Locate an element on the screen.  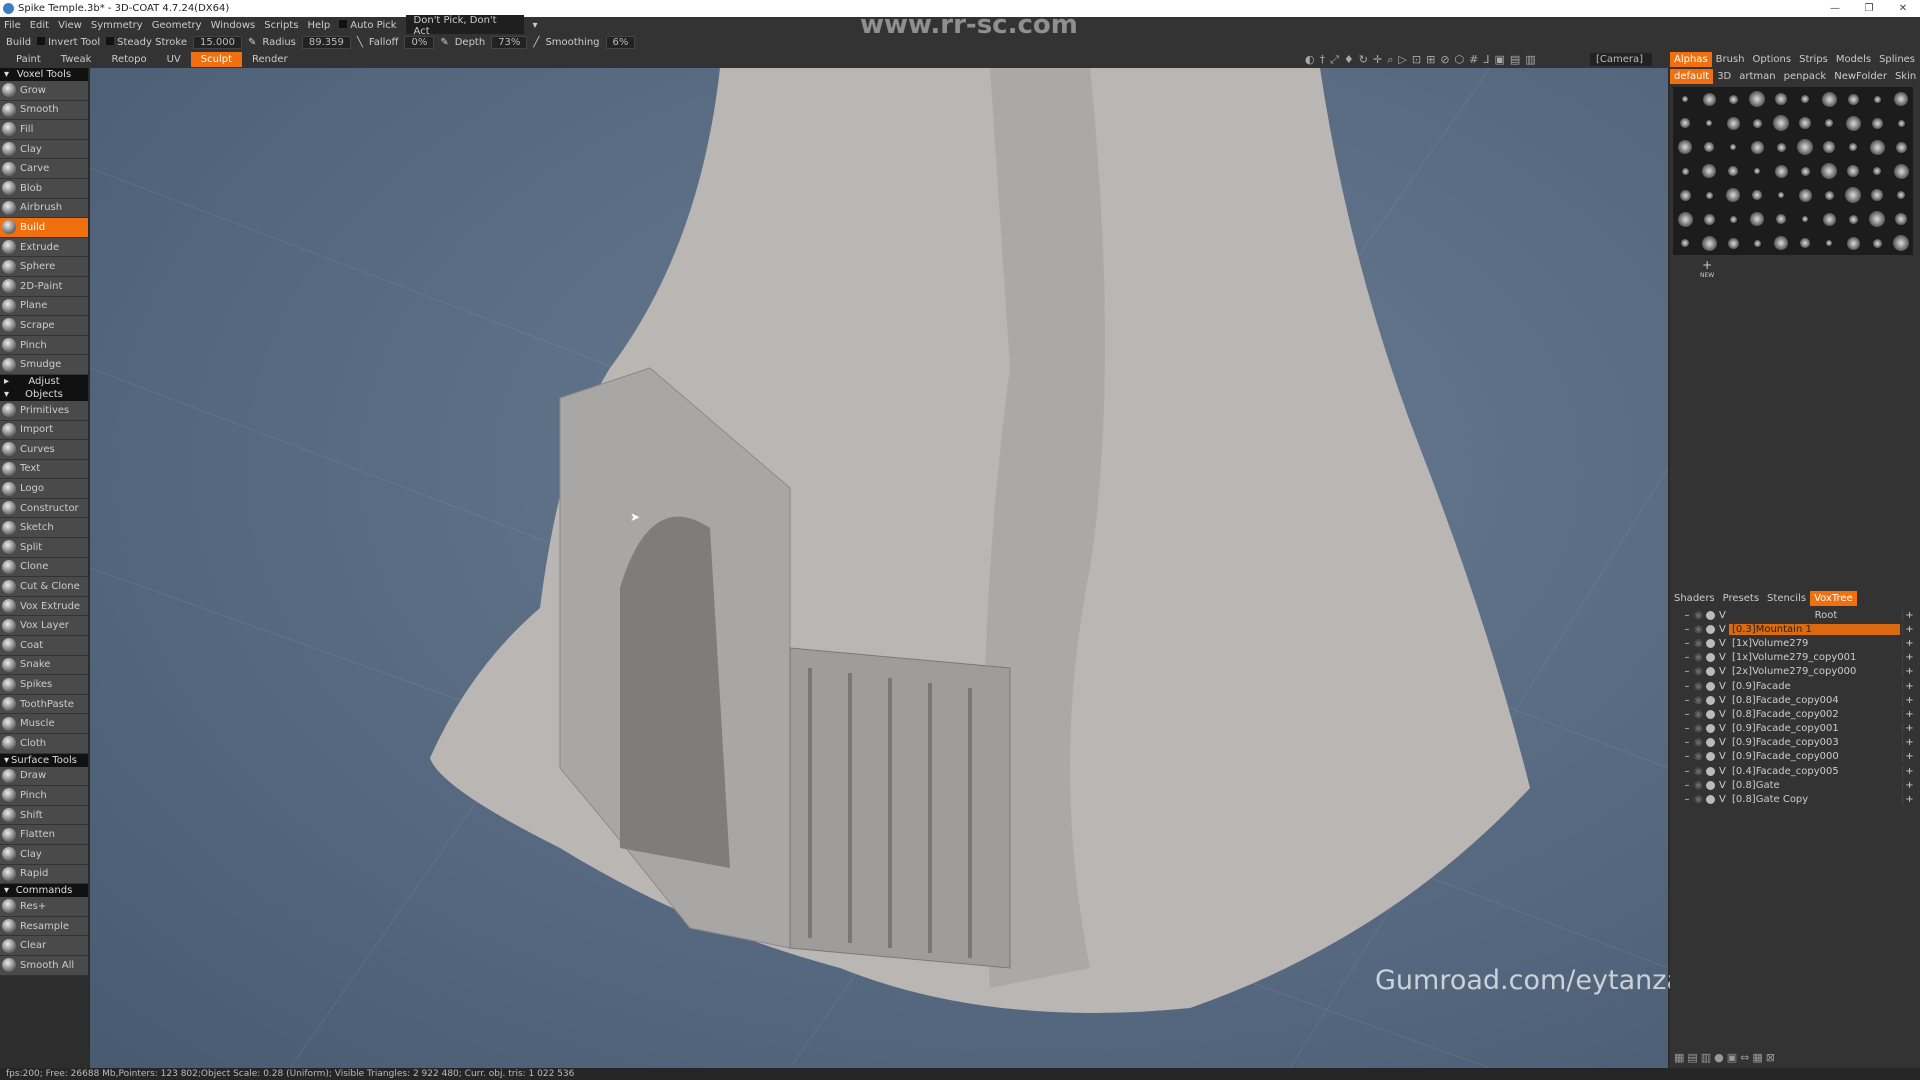
steady-stroke-checkbox: Steady Stroke is located at coordinates (146, 42).